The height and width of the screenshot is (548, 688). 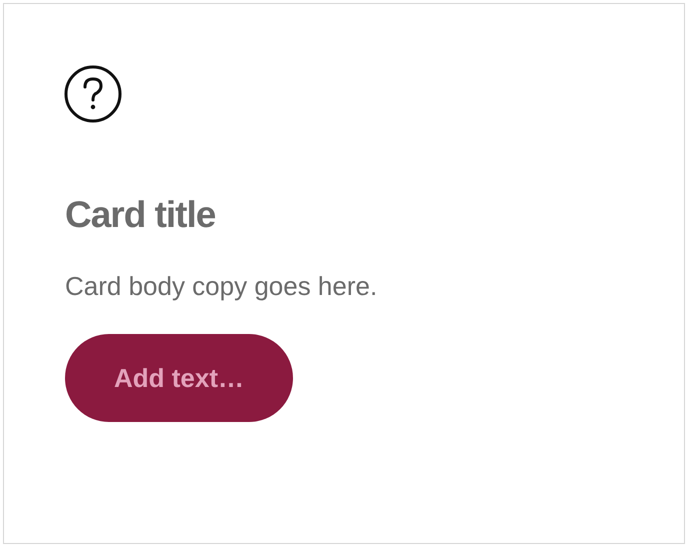 I want to click on card-title: Card title, so click(x=140, y=215).